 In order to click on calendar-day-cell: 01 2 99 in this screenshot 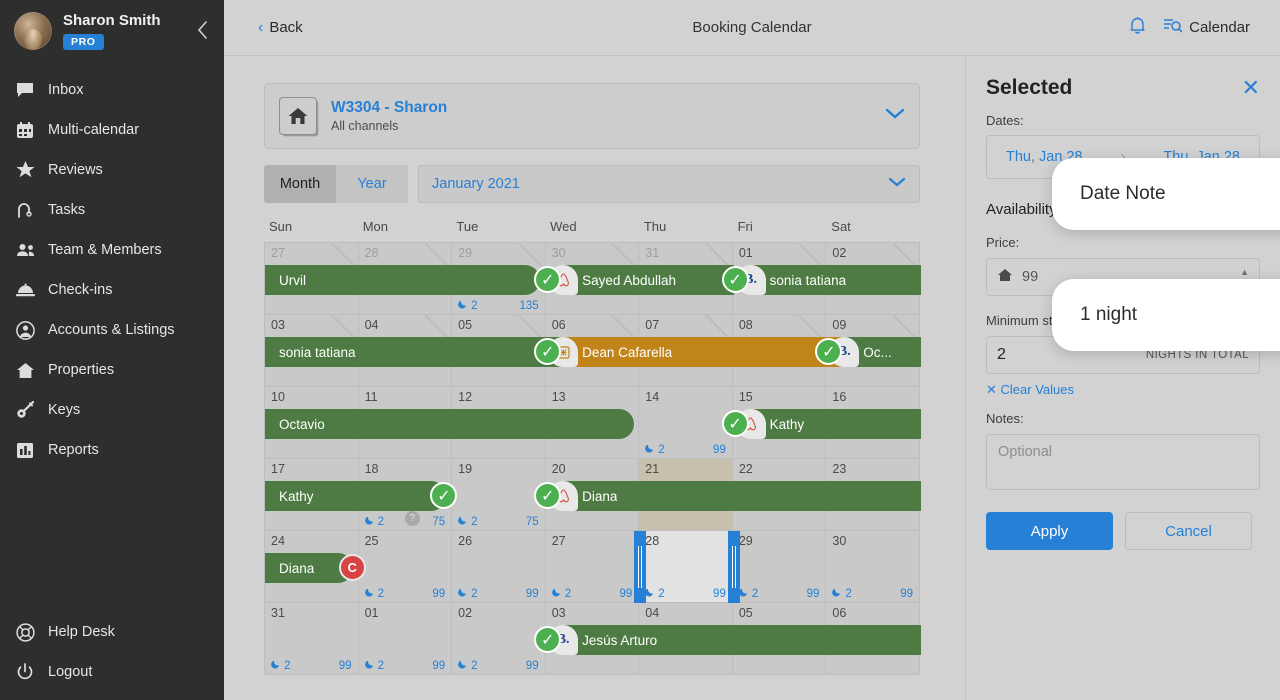, I will do `click(405, 639)`.